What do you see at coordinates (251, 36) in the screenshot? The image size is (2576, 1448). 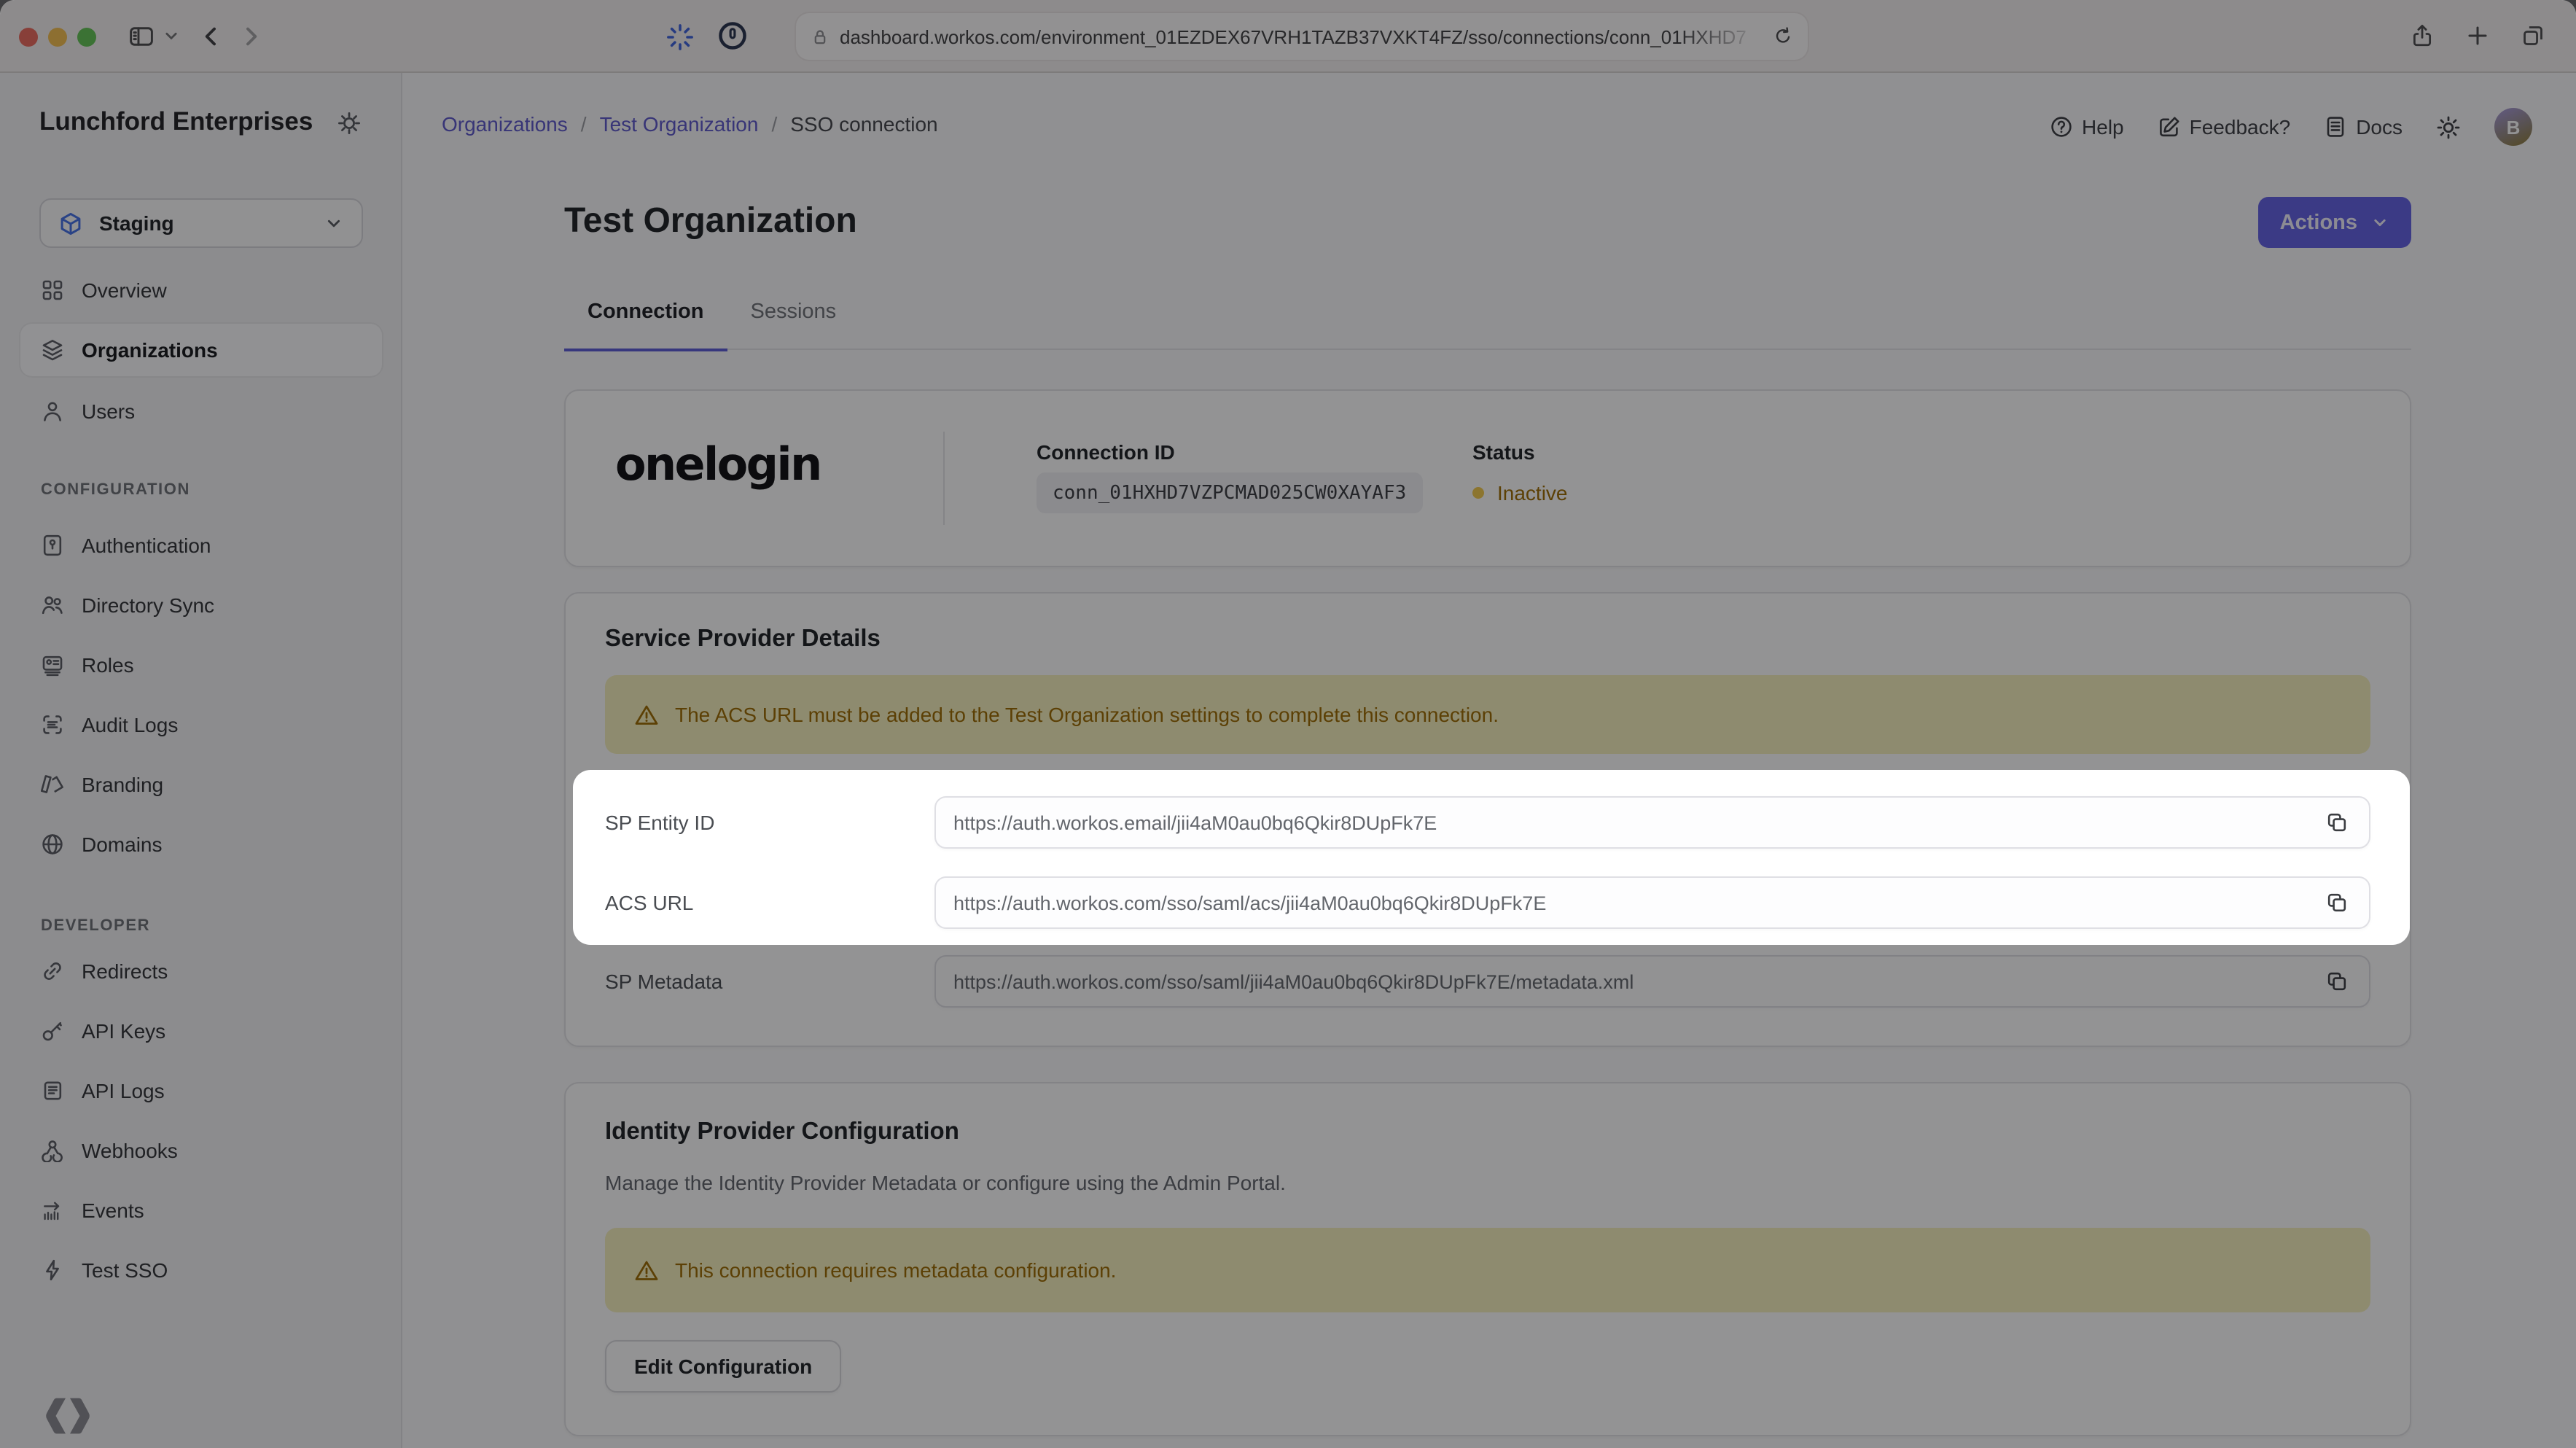 I see `forward-icon` at bounding box center [251, 36].